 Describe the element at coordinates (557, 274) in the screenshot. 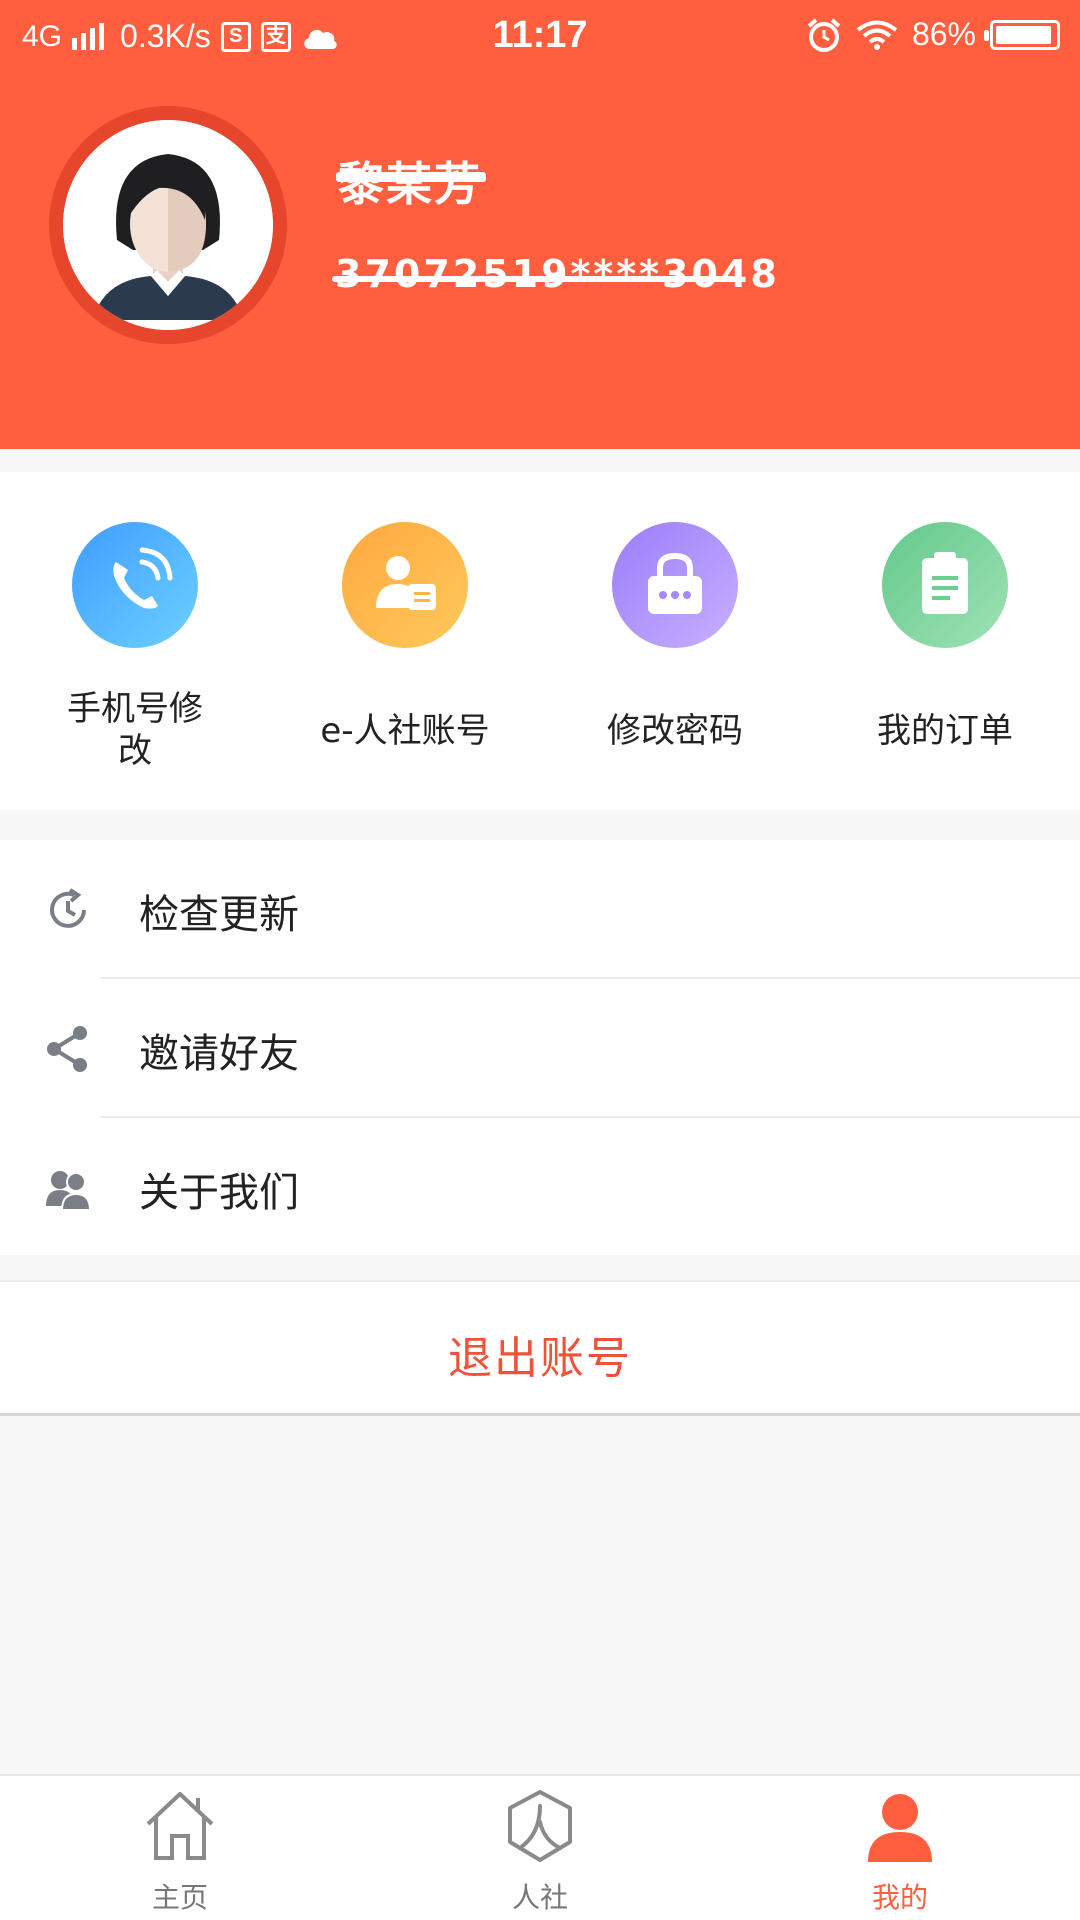

I see `user-id-number: 37072519****3048` at that location.